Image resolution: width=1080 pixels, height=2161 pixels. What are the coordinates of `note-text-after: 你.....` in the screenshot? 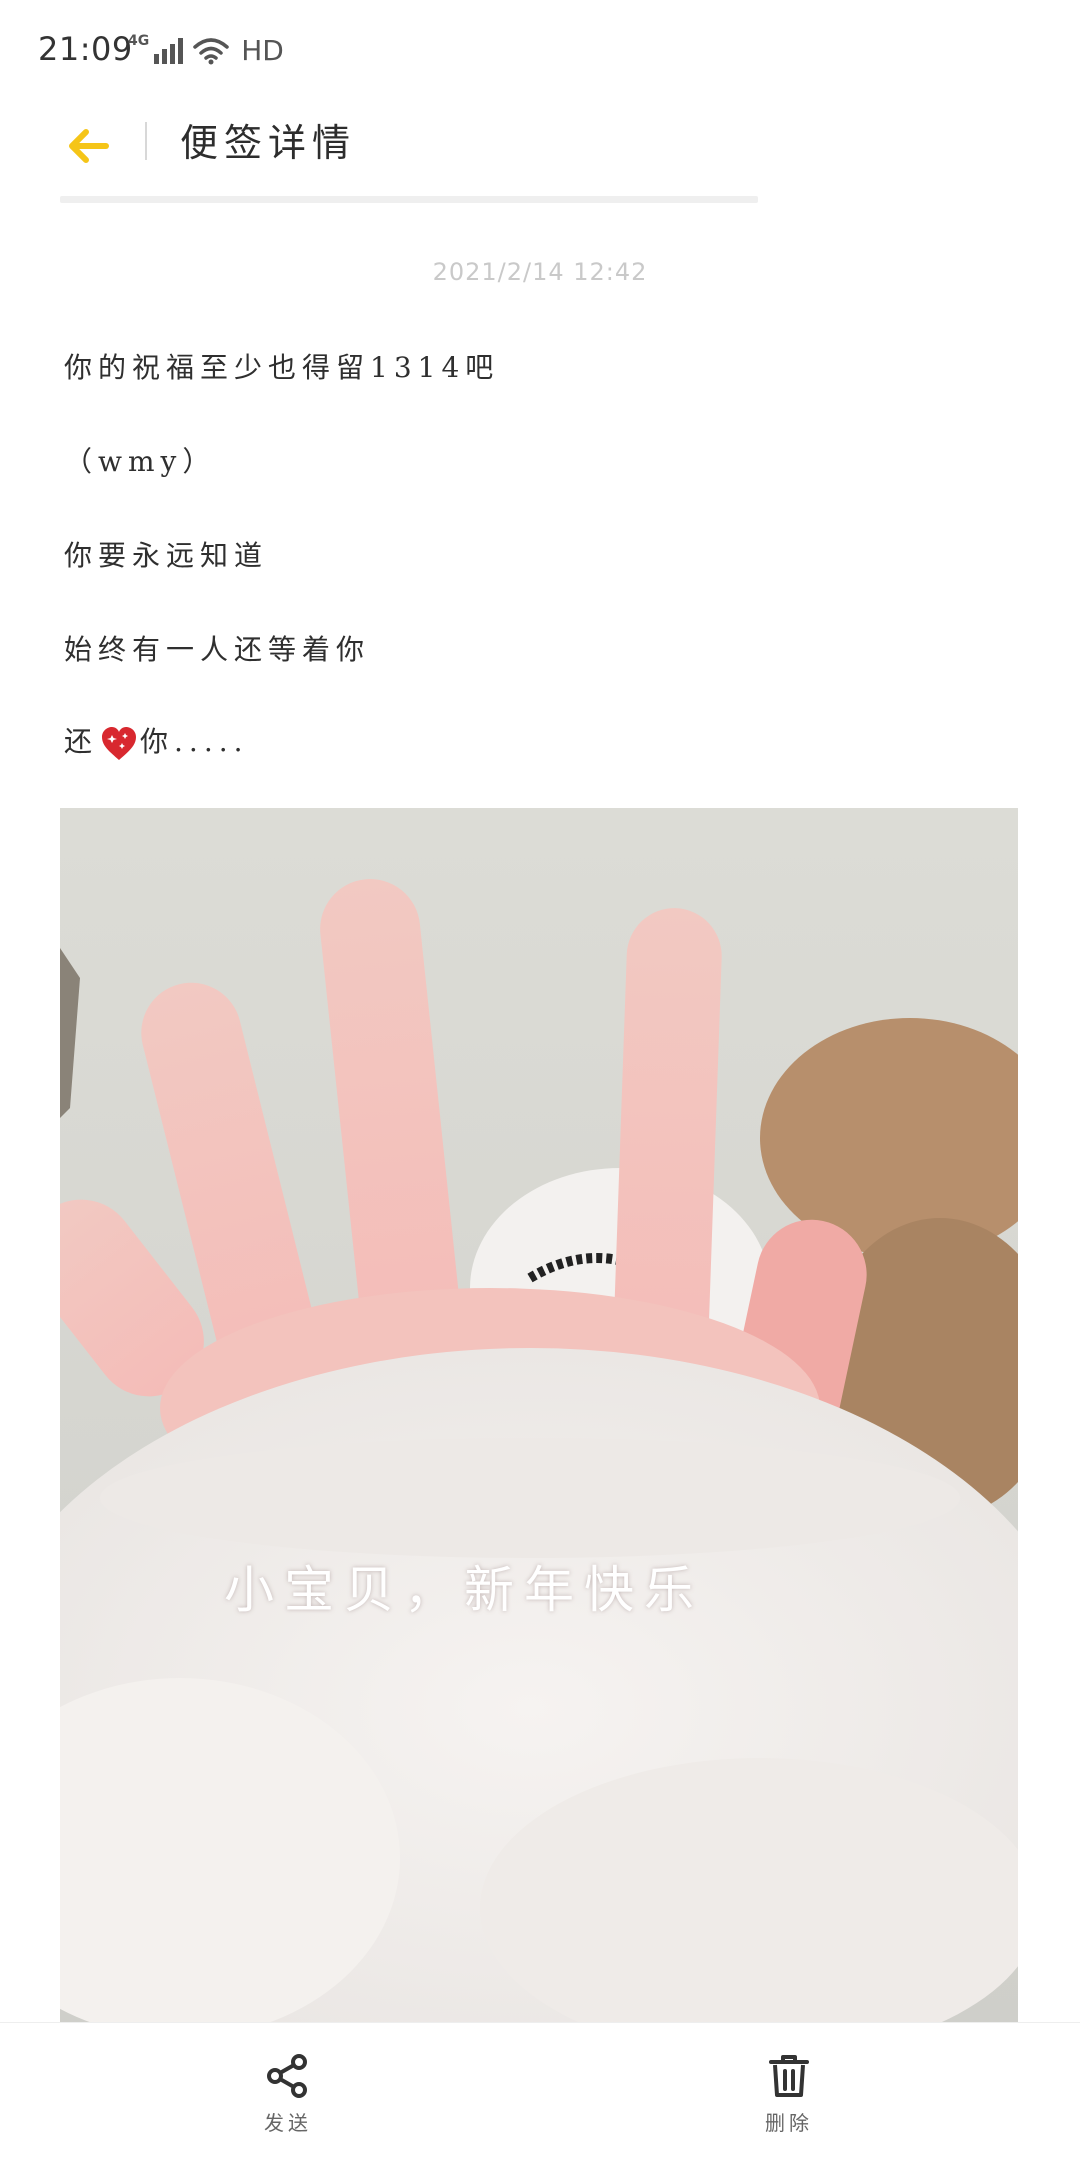 It's located at (194, 741).